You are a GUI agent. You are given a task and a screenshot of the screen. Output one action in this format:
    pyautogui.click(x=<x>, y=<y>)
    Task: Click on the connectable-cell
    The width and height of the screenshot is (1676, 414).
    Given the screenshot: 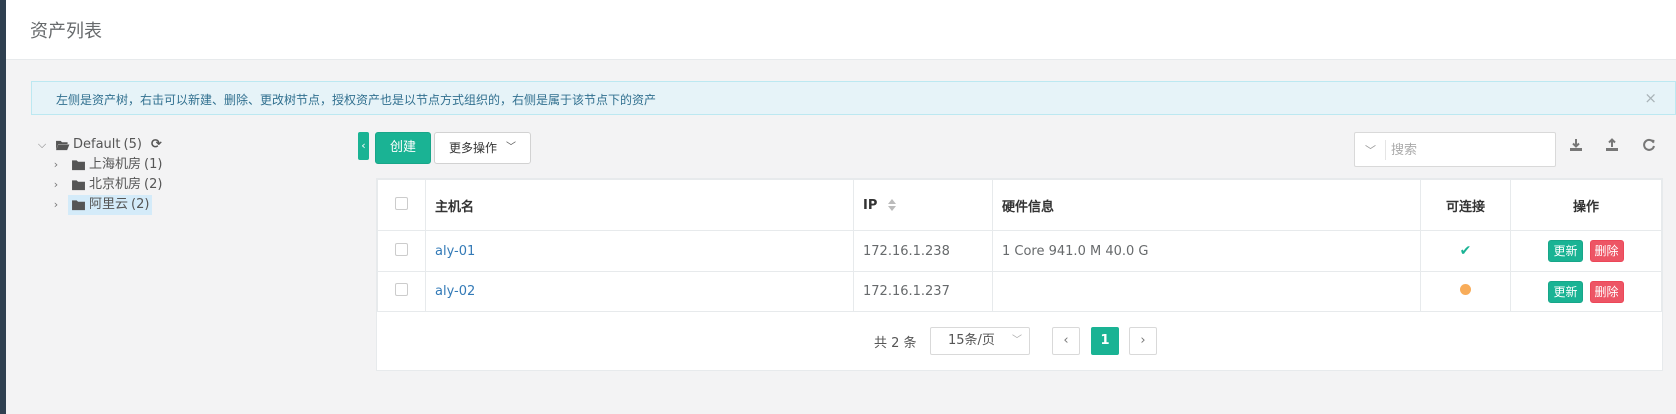 What is the action you would take?
    pyautogui.click(x=1465, y=291)
    